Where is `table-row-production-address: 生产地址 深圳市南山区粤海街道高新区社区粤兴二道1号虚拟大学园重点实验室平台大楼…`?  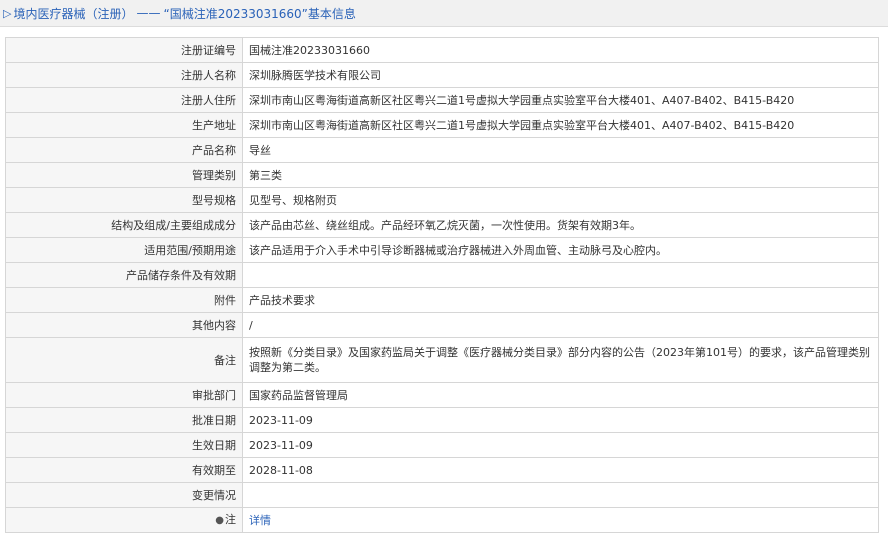 table-row-production-address: 生产地址 深圳市南山区粤海街道高新区社区粤兴二道1号虚拟大学园重点实验室平台大楼… is located at coordinates (442, 125).